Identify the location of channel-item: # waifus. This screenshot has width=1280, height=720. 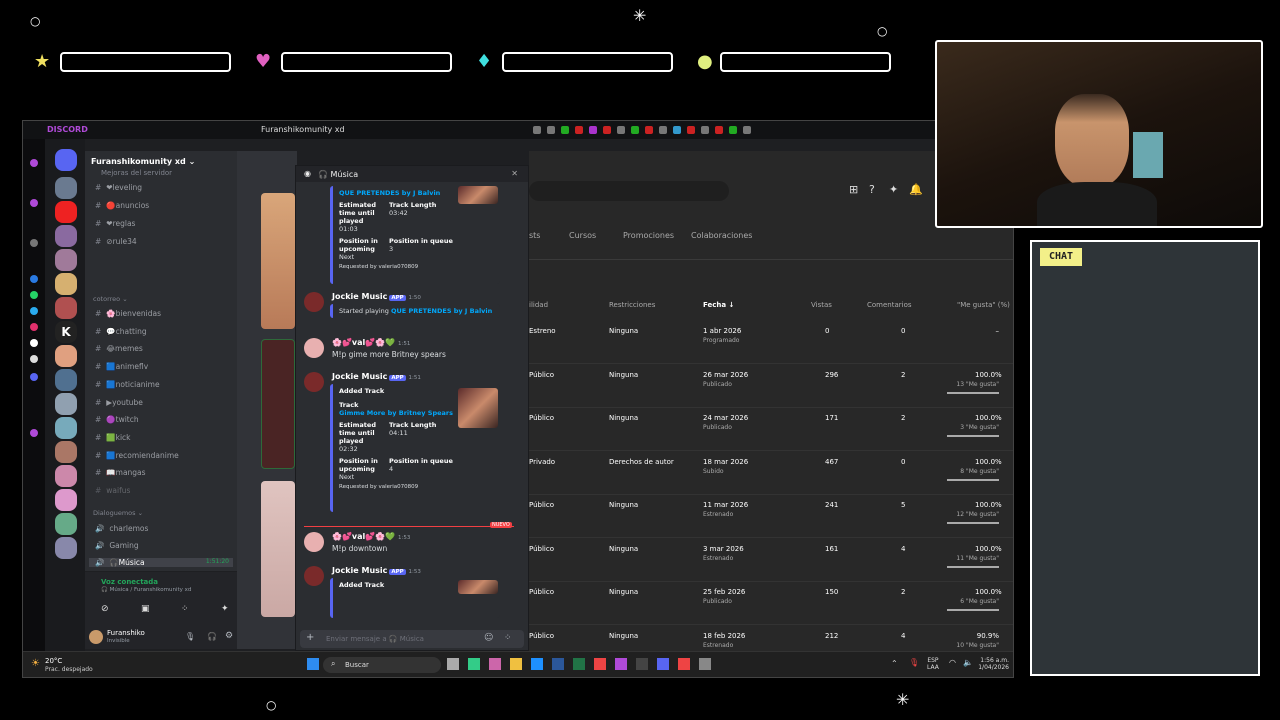
(112, 490).